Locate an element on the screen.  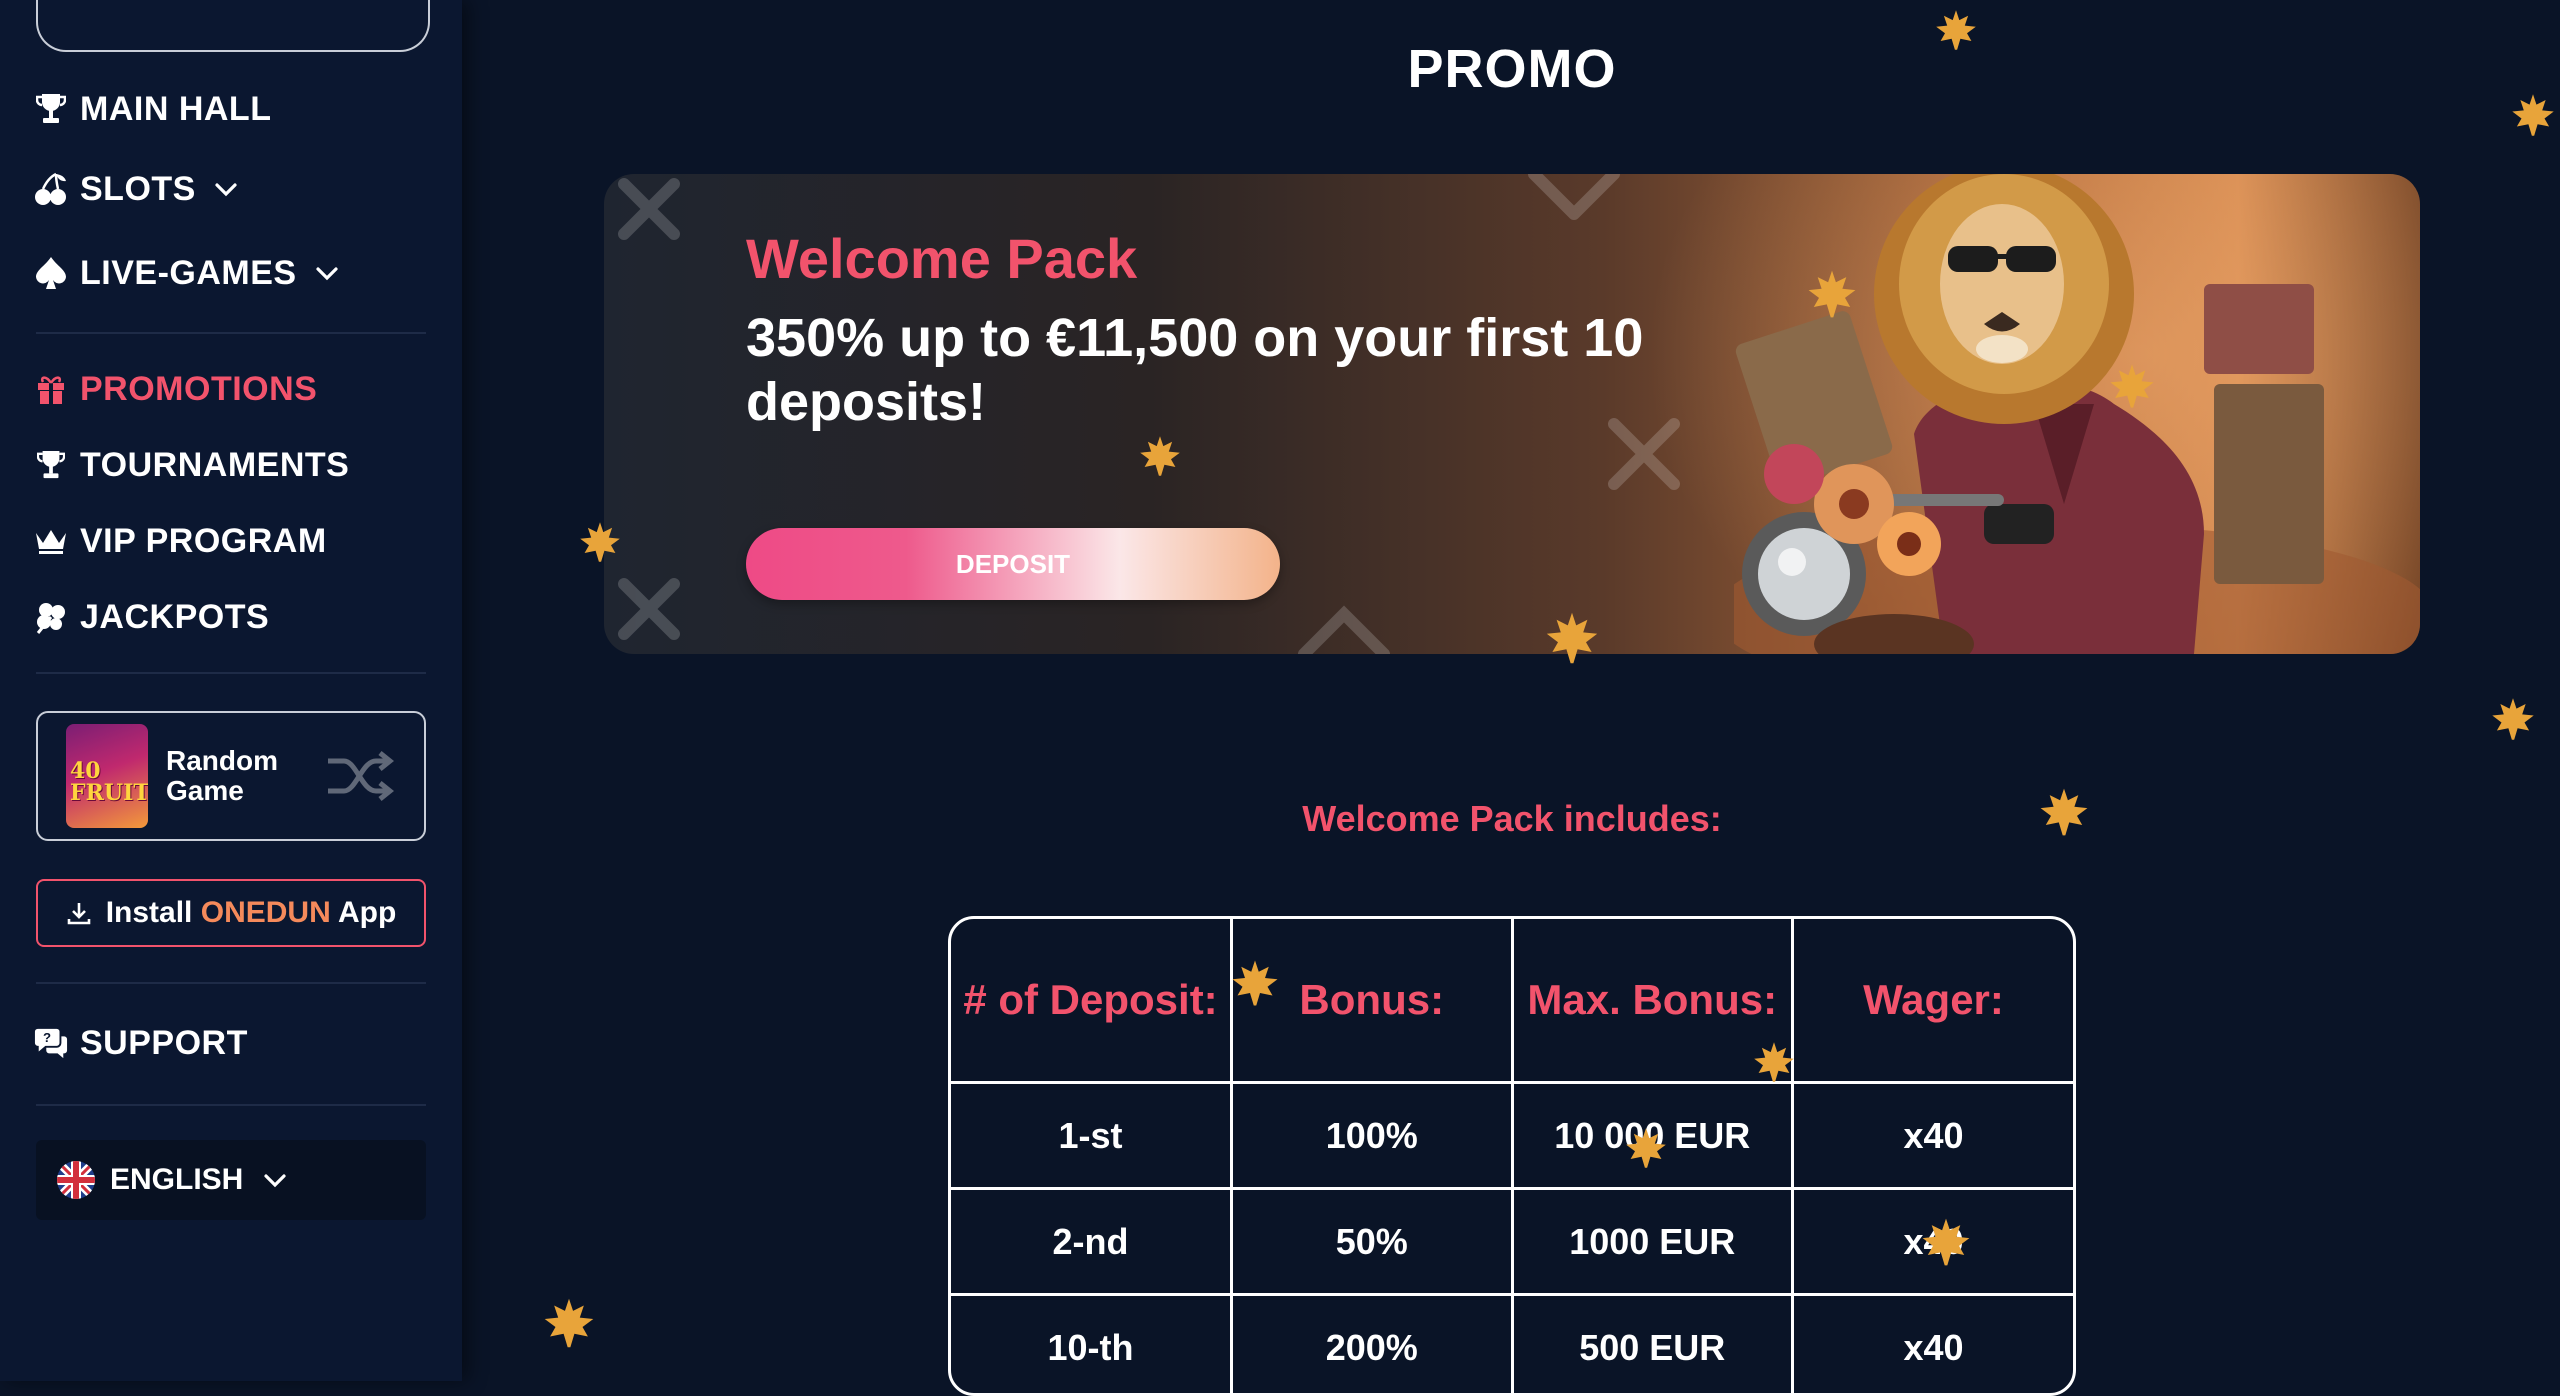
spade-icon is located at coordinates (51, 273).